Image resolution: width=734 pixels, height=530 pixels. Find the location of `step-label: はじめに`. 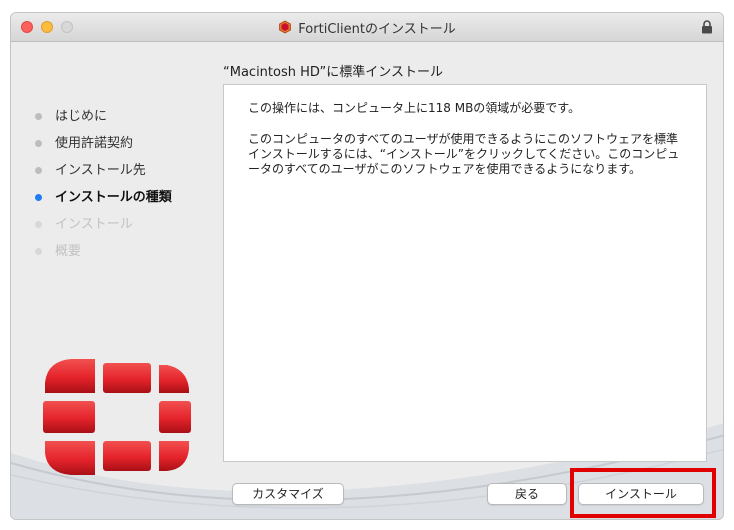

step-label: はじめに is located at coordinates (81, 116).